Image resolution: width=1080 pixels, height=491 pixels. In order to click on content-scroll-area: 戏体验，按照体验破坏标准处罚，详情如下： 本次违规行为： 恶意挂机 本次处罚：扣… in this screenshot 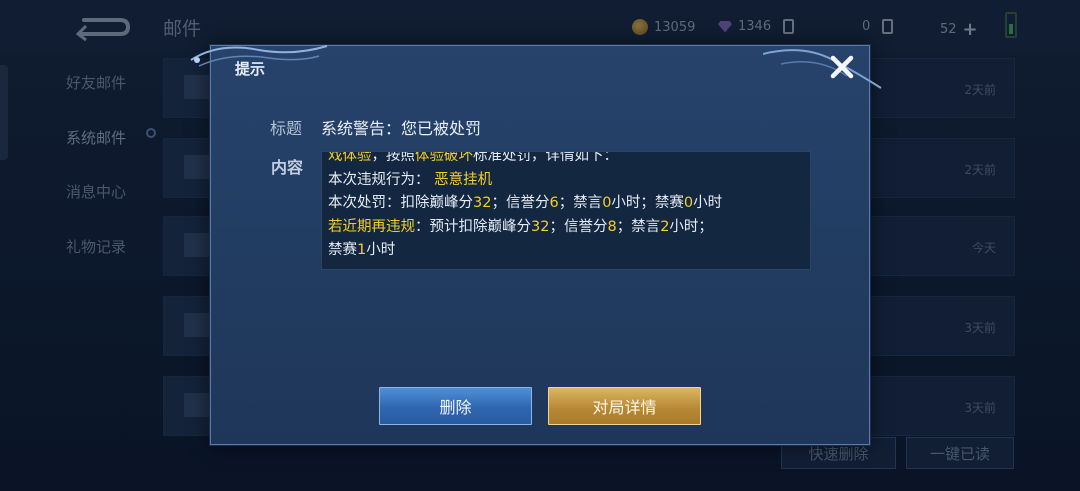, I will do `click(566, 210)`.